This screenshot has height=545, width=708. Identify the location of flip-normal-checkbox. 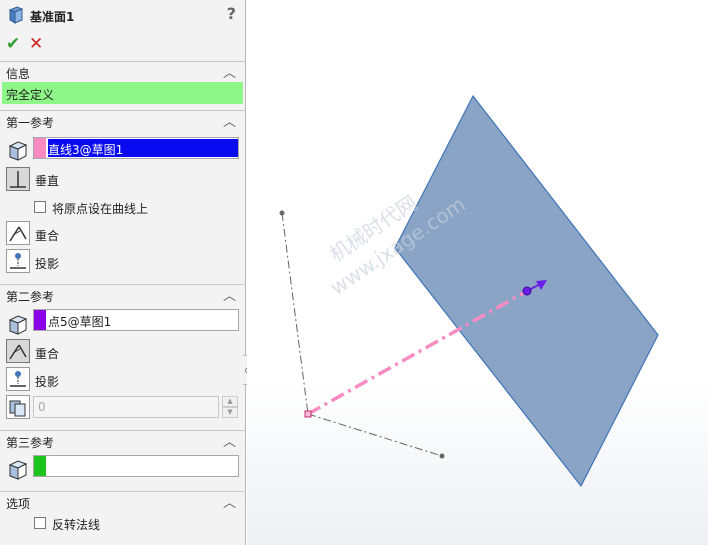
(40, 523).